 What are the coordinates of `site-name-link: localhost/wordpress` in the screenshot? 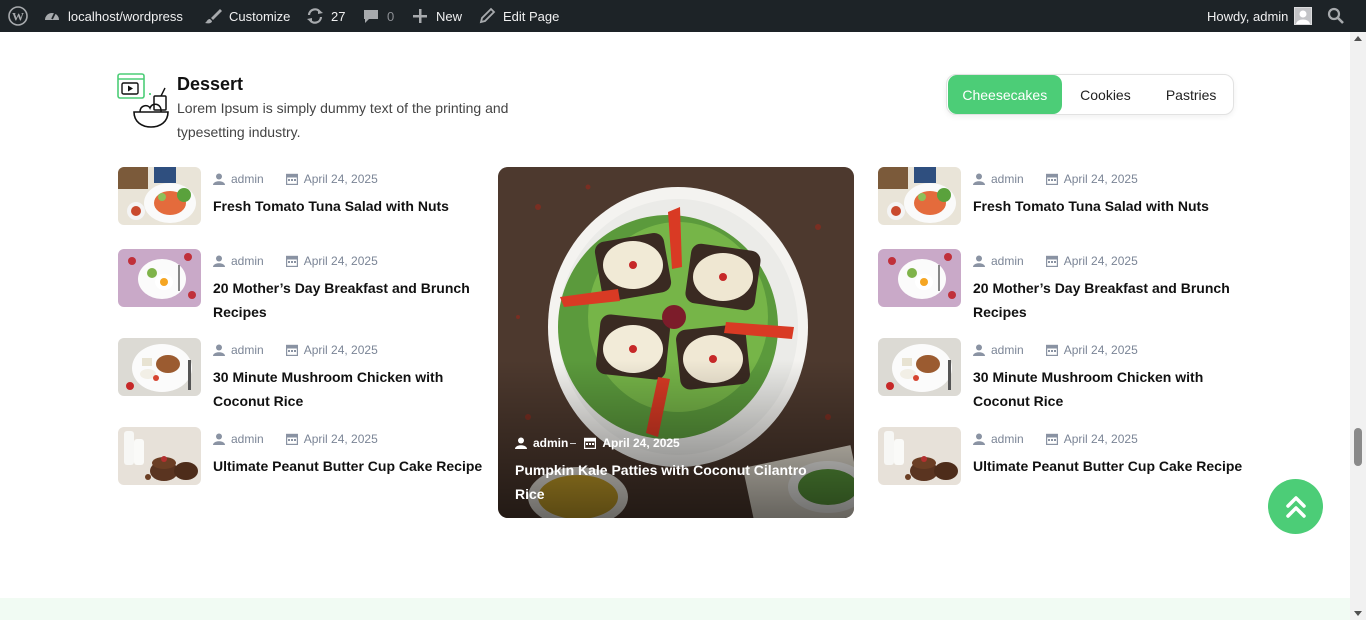 It's located at (112, 16).